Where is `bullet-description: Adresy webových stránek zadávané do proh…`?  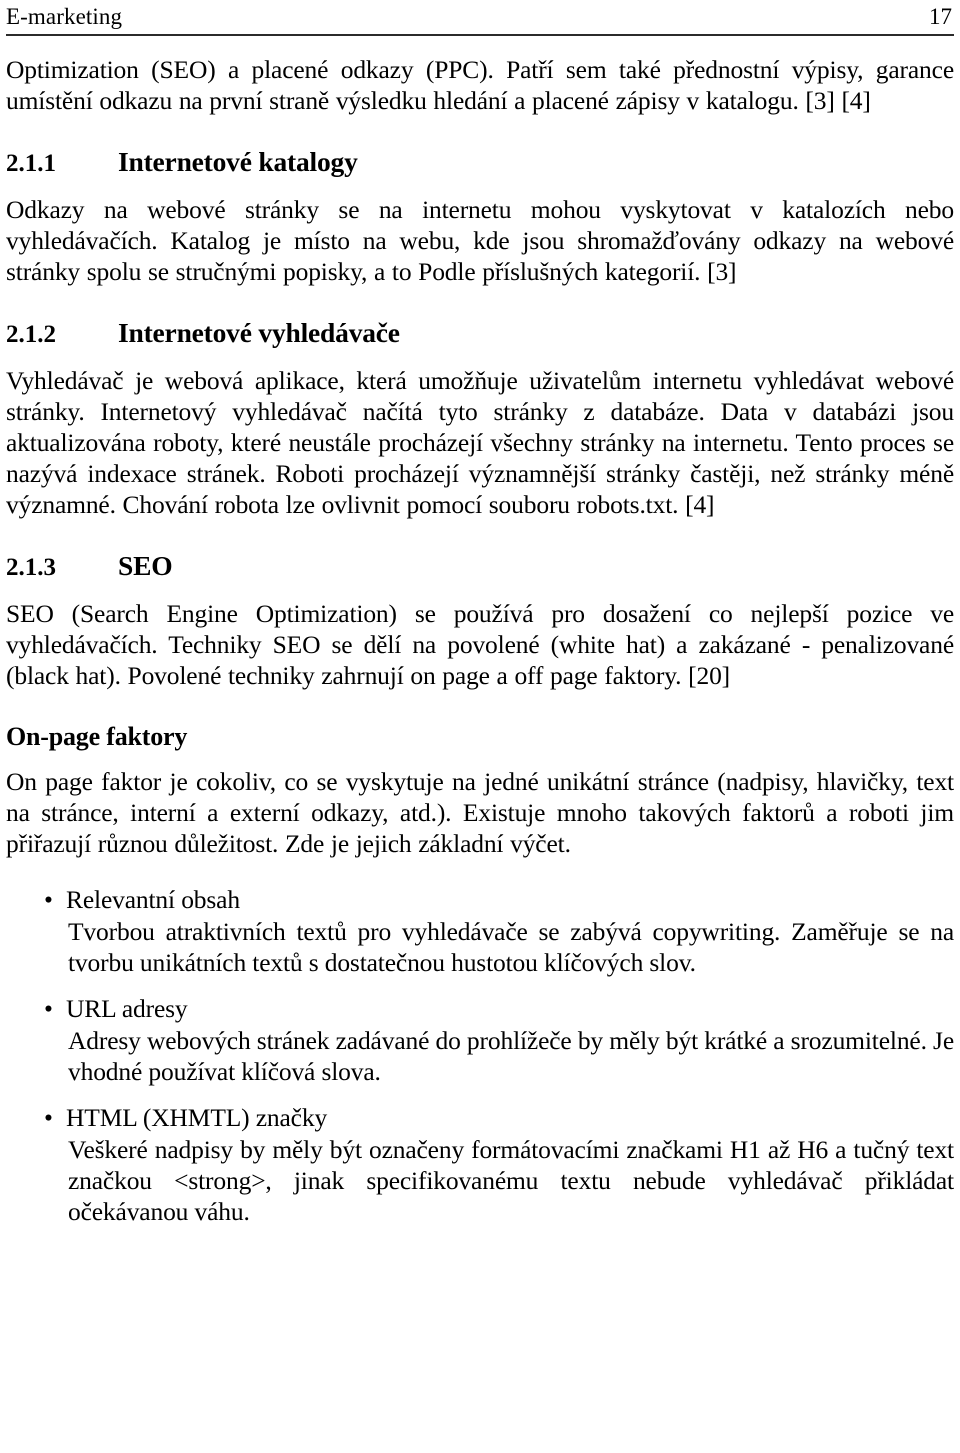 bullet-description: Adresy webových stránek zadávané do proh… is located at coordinates (511, 1056).